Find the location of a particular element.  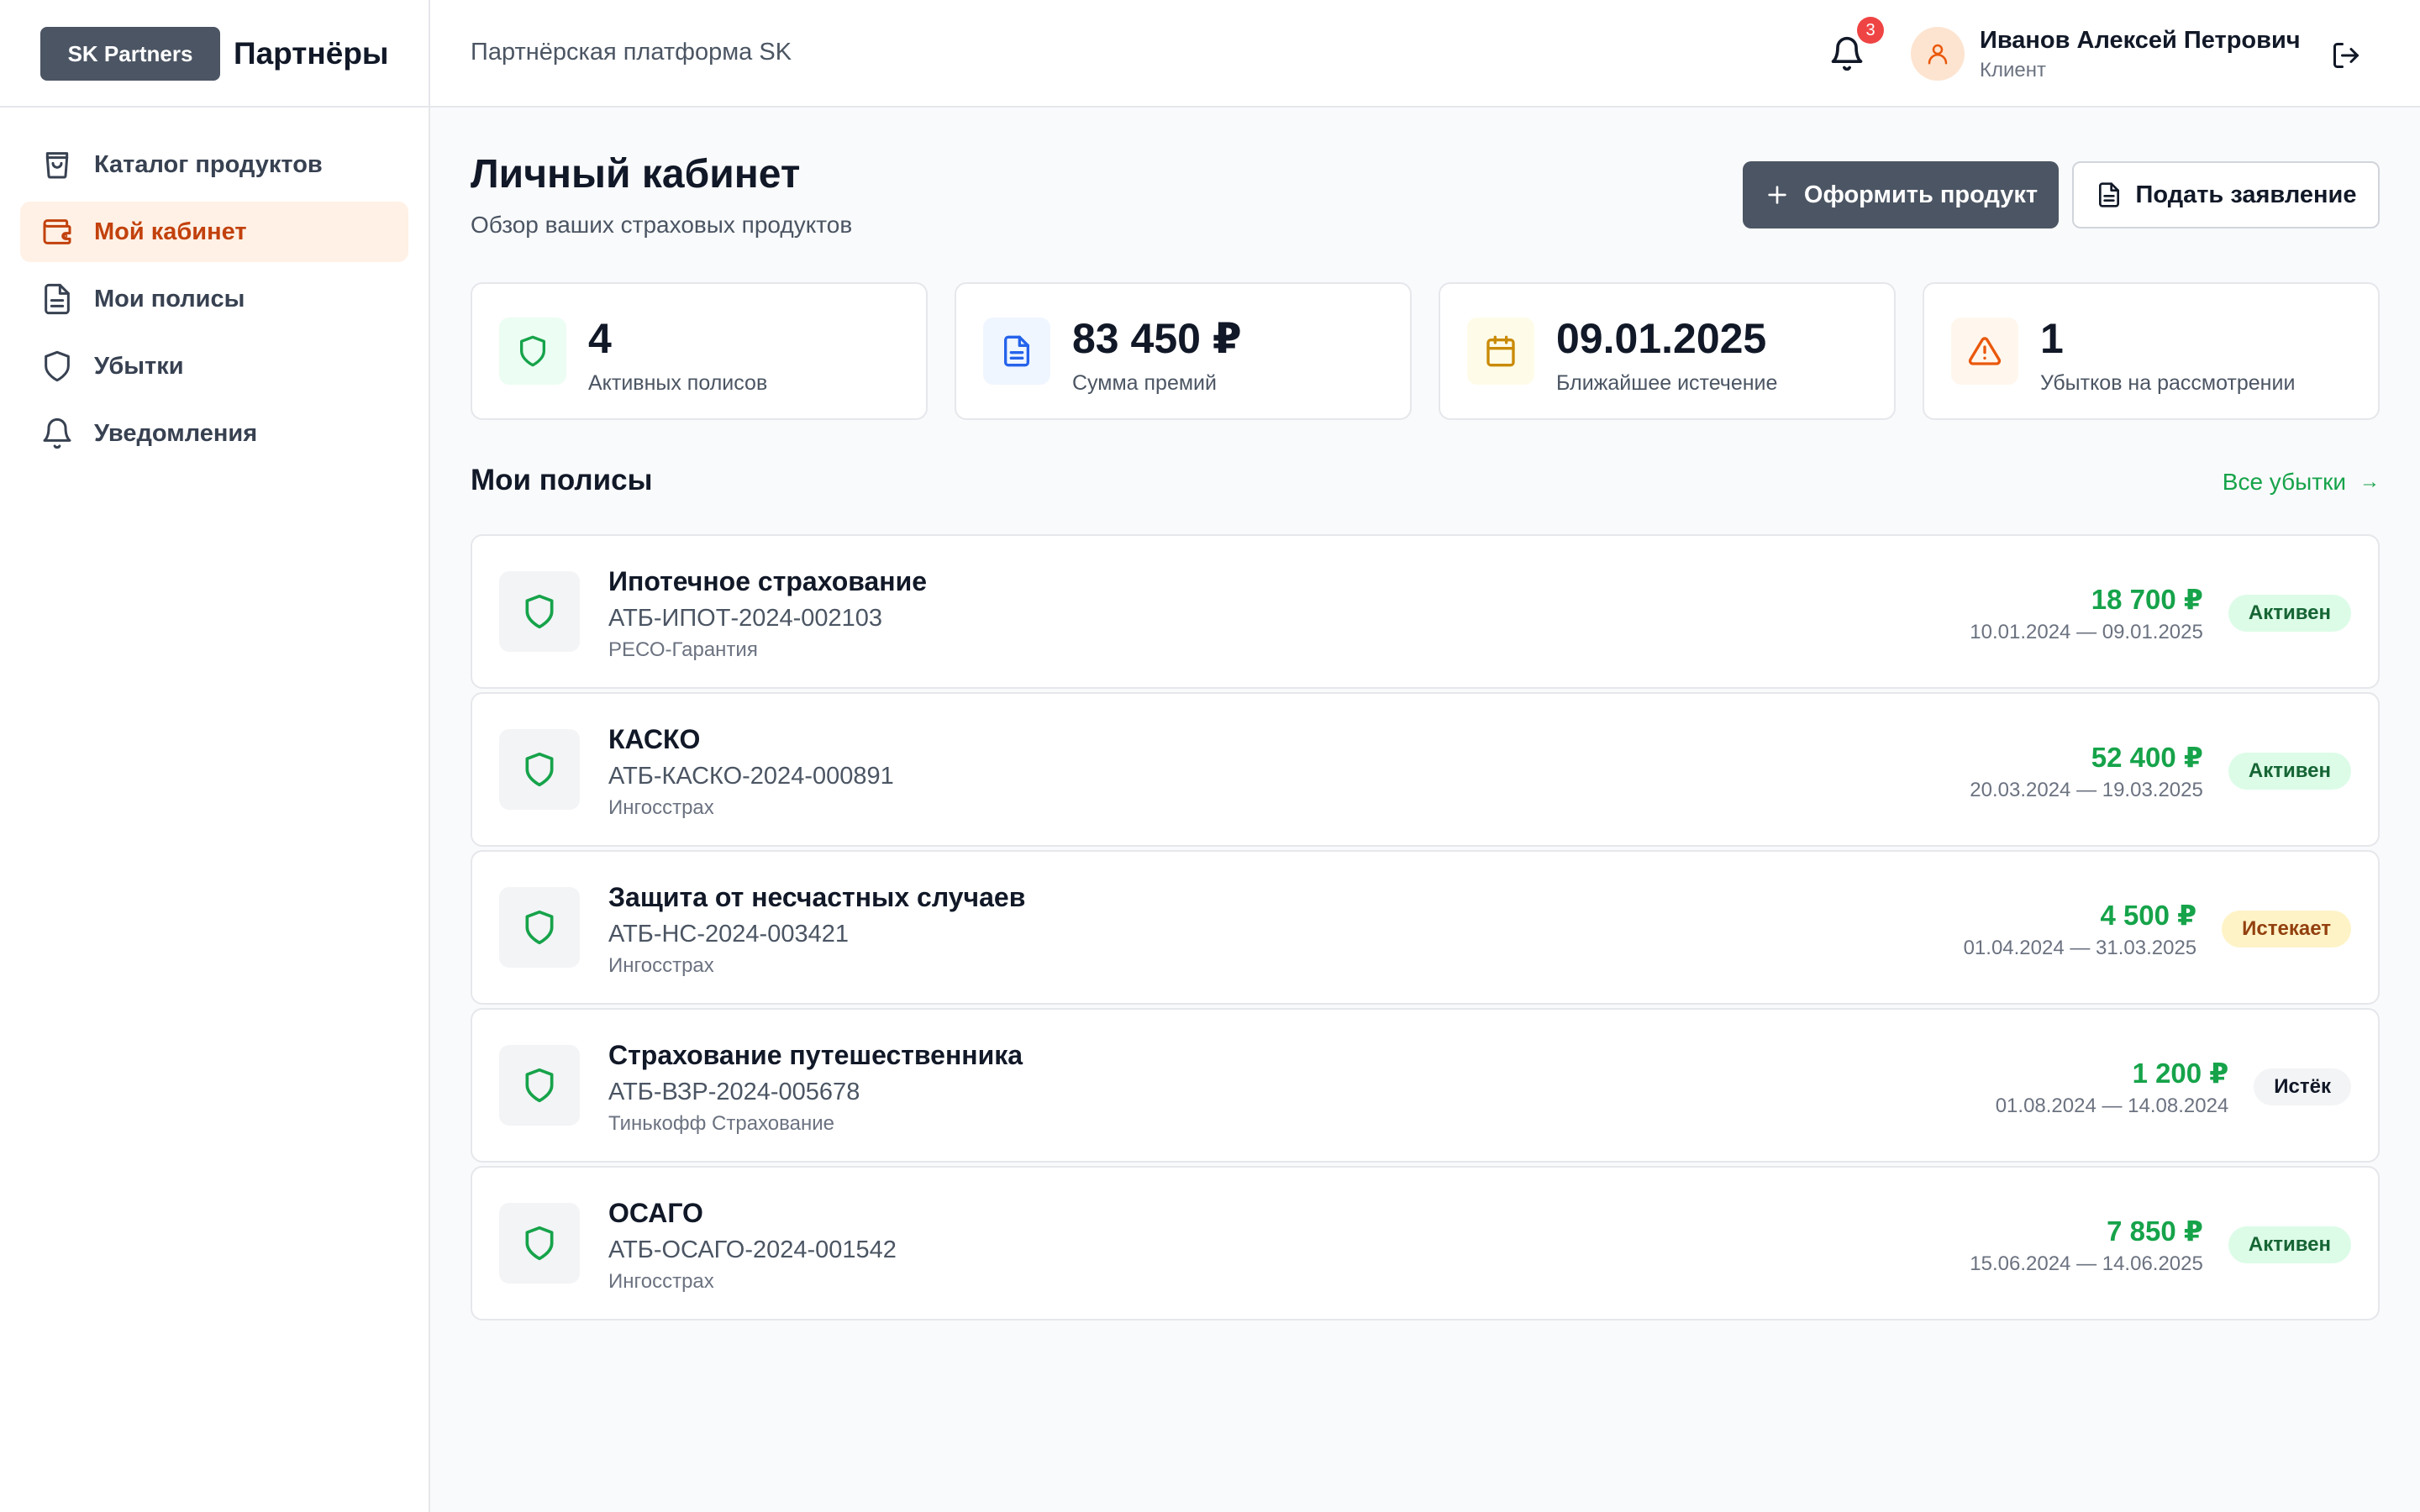

policy-insurer: Тинькофф Страхование is located at coordinates (721, 1123).